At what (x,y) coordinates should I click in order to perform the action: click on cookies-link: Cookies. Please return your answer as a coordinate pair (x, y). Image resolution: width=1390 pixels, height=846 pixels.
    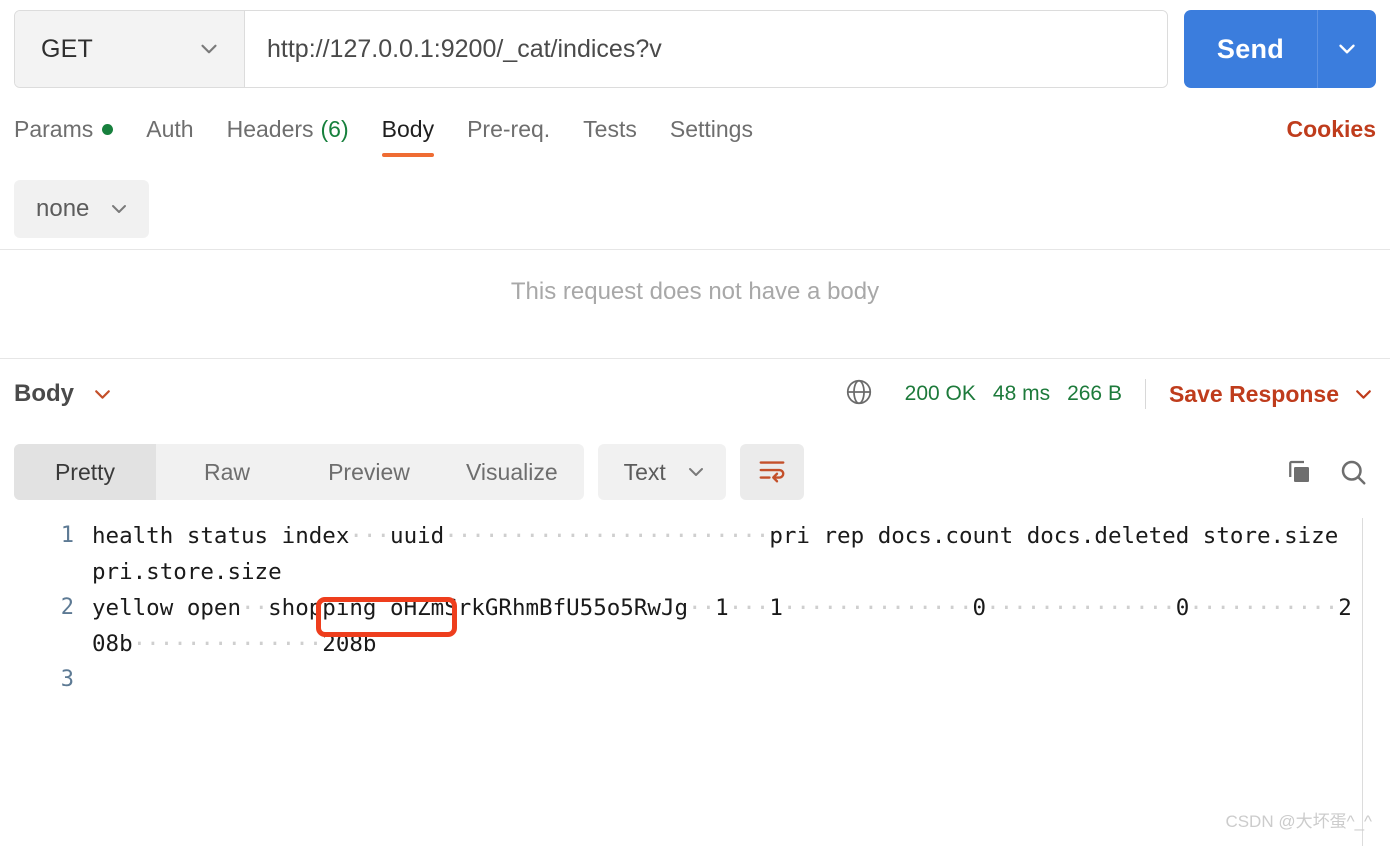
    Looking at the image, I should click on (1331, 136).